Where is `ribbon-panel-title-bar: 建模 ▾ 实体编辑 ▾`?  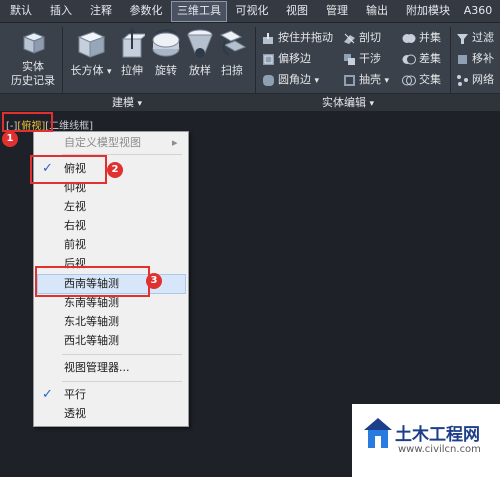 ribbon-panel-title-bar: 建模 ▾ 实体编辑 ▾ is located at coordinates (250, 102).